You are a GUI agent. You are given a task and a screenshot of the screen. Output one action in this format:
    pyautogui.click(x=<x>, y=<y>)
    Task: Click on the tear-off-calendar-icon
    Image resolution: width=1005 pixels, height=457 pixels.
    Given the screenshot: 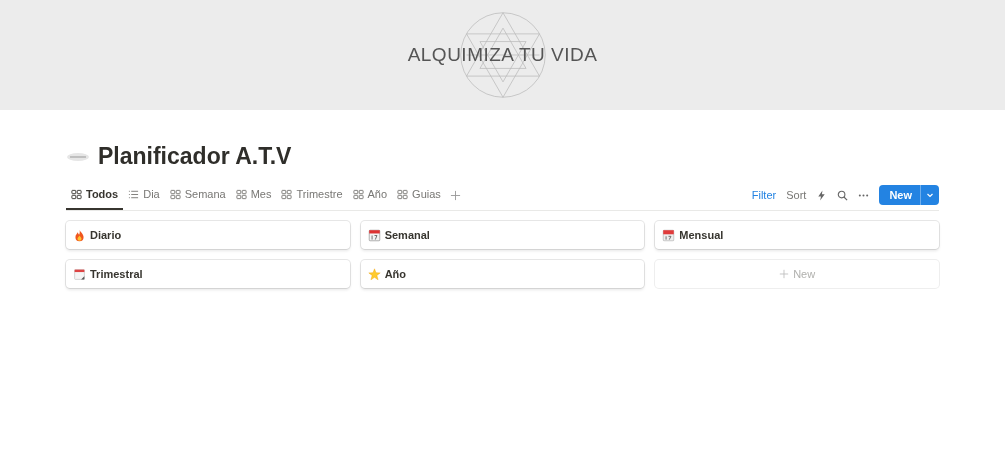 What is the action you would take?
    pyautogui.click(x=79, y=274)
    